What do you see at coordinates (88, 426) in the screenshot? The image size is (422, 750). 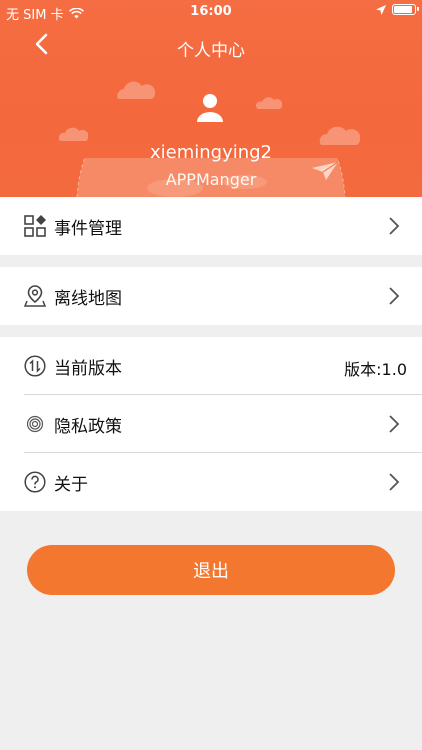 I see `menu-item-label: 隐私政策` at bounding box center [88, 426].